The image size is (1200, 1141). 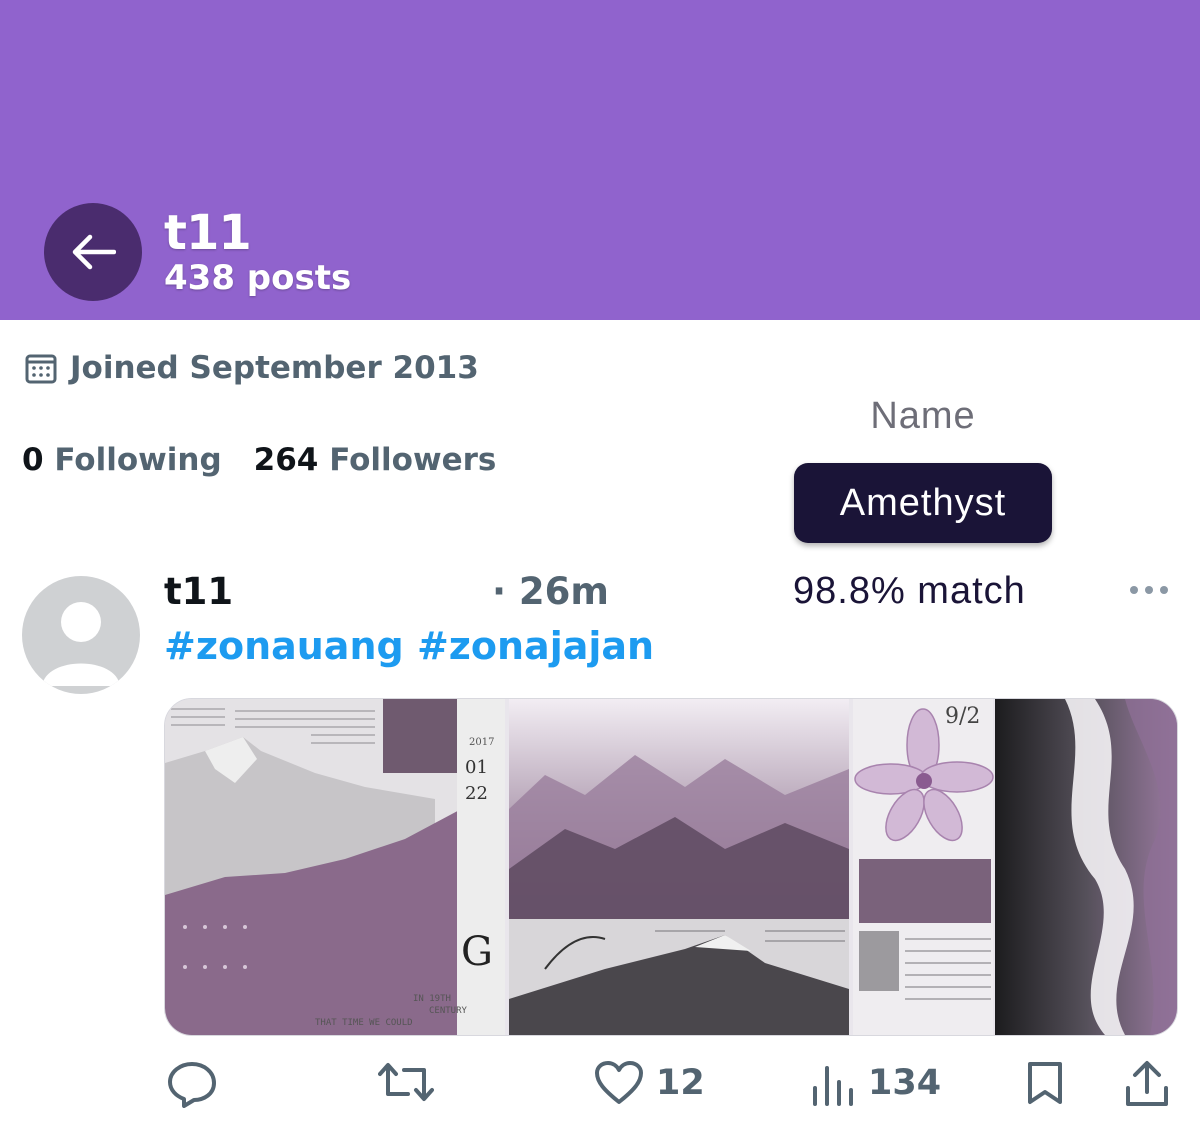 I want to click on back-arrow-icon, so click(x=94, y=252).